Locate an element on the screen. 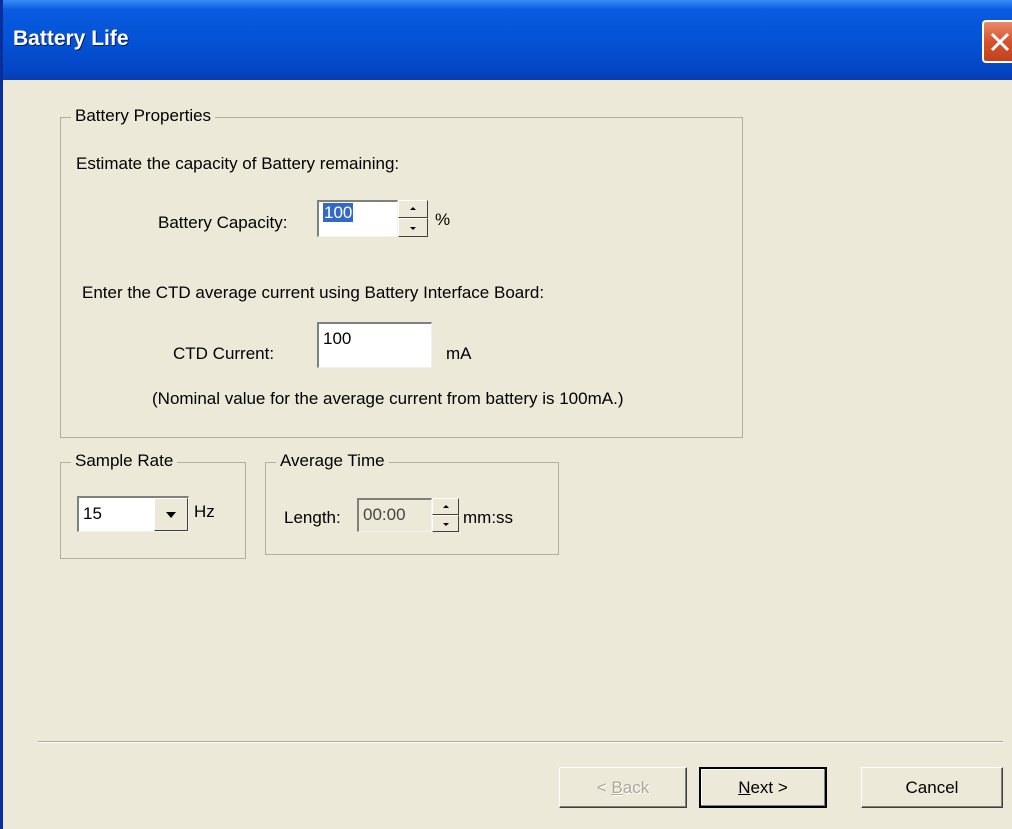 The width and height of the screenshot is (1012, 829). battery-capacity-label: Battery Capacity: is located at coordinates (223, 222).